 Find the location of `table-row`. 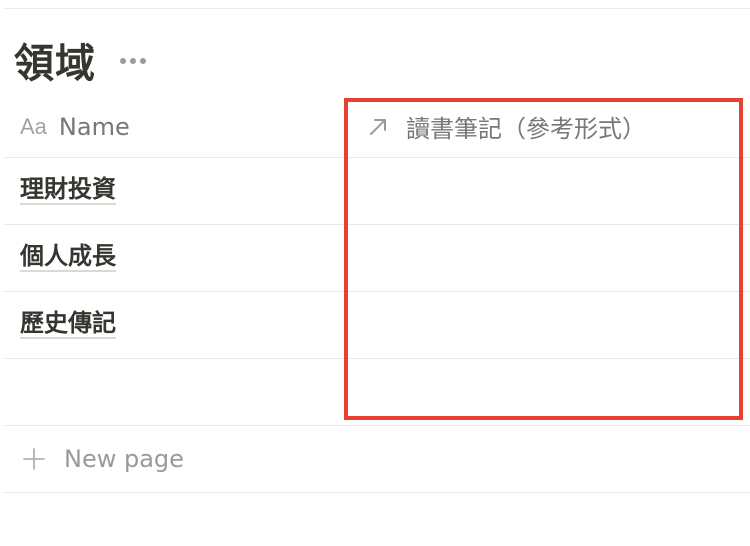

table-row is located at coordinates (377, 392).